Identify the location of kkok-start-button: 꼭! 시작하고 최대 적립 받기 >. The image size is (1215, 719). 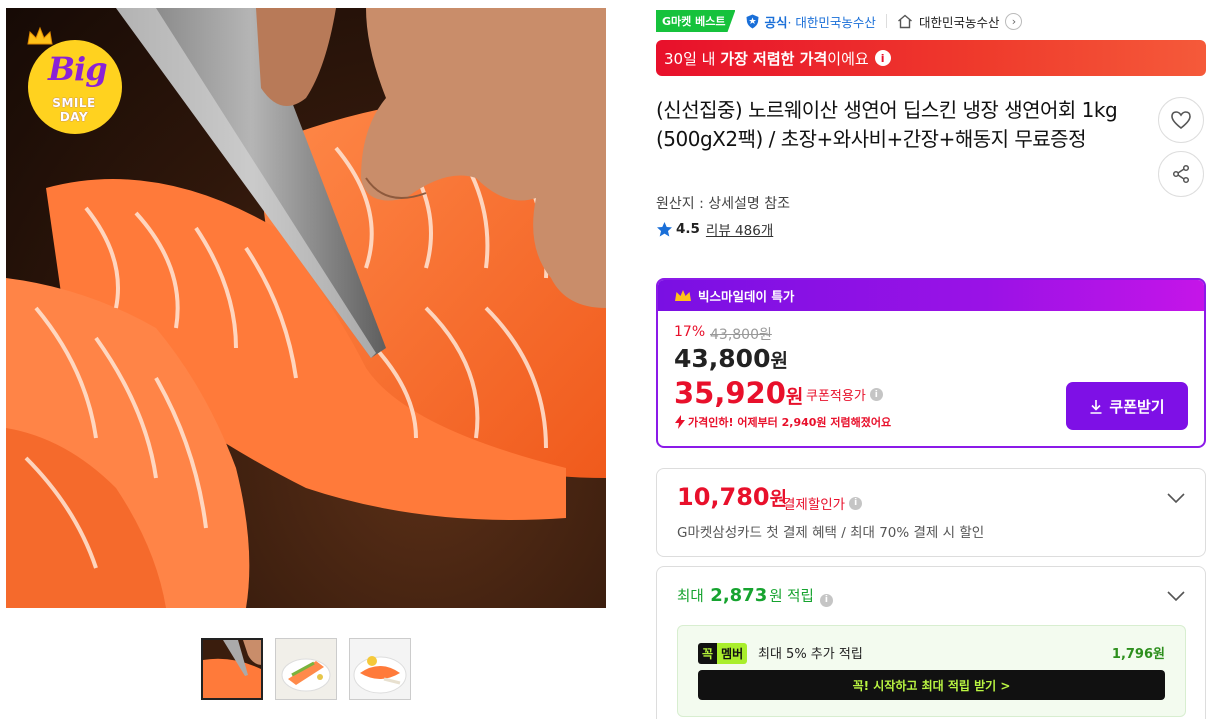
(931, 685).